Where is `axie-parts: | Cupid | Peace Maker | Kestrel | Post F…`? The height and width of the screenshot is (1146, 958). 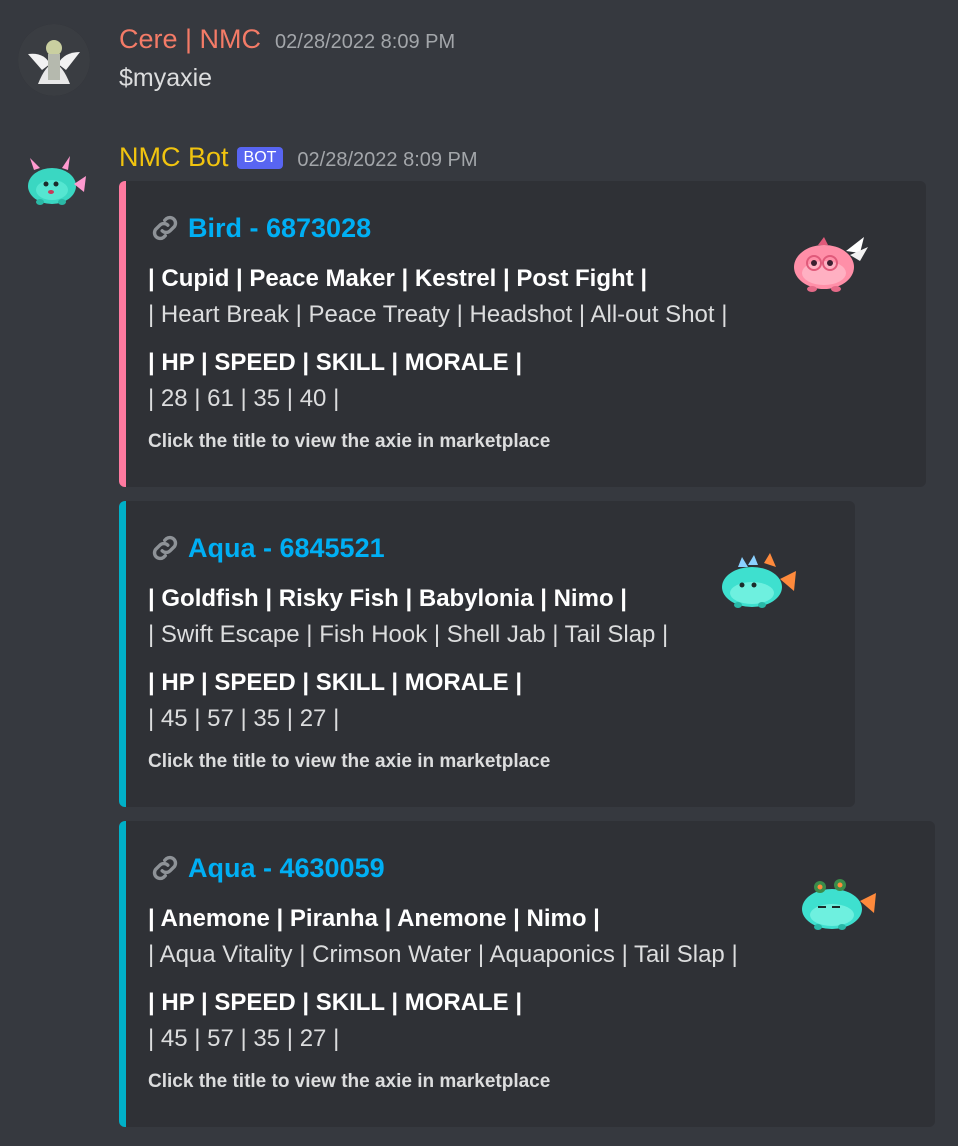
axie-parts: | Cupid | Peace Maker | Kestrel | Post F… is located at coordinates (398, 278).